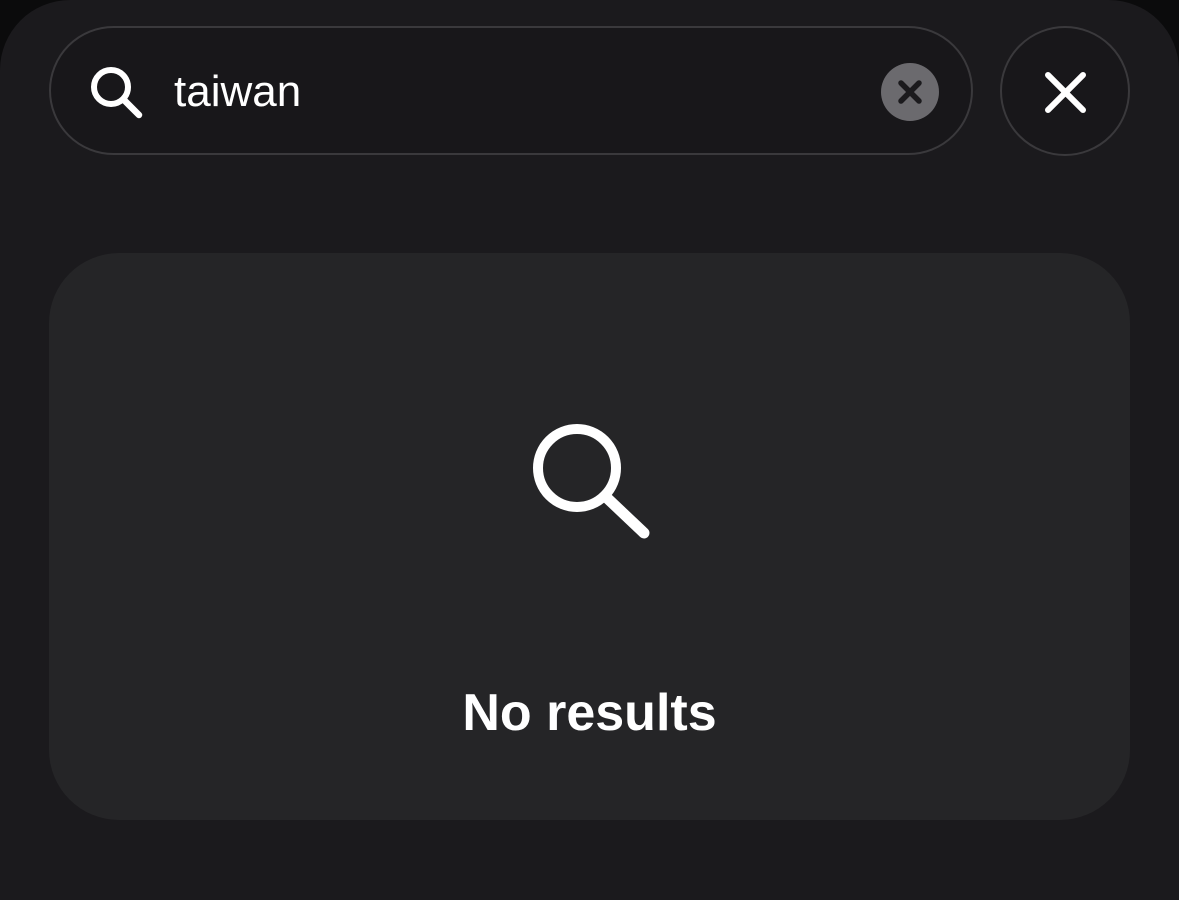 Image resolution: width=1179 pixels, height=900 pixels. I want to click on close-button, so click(1065, 91).